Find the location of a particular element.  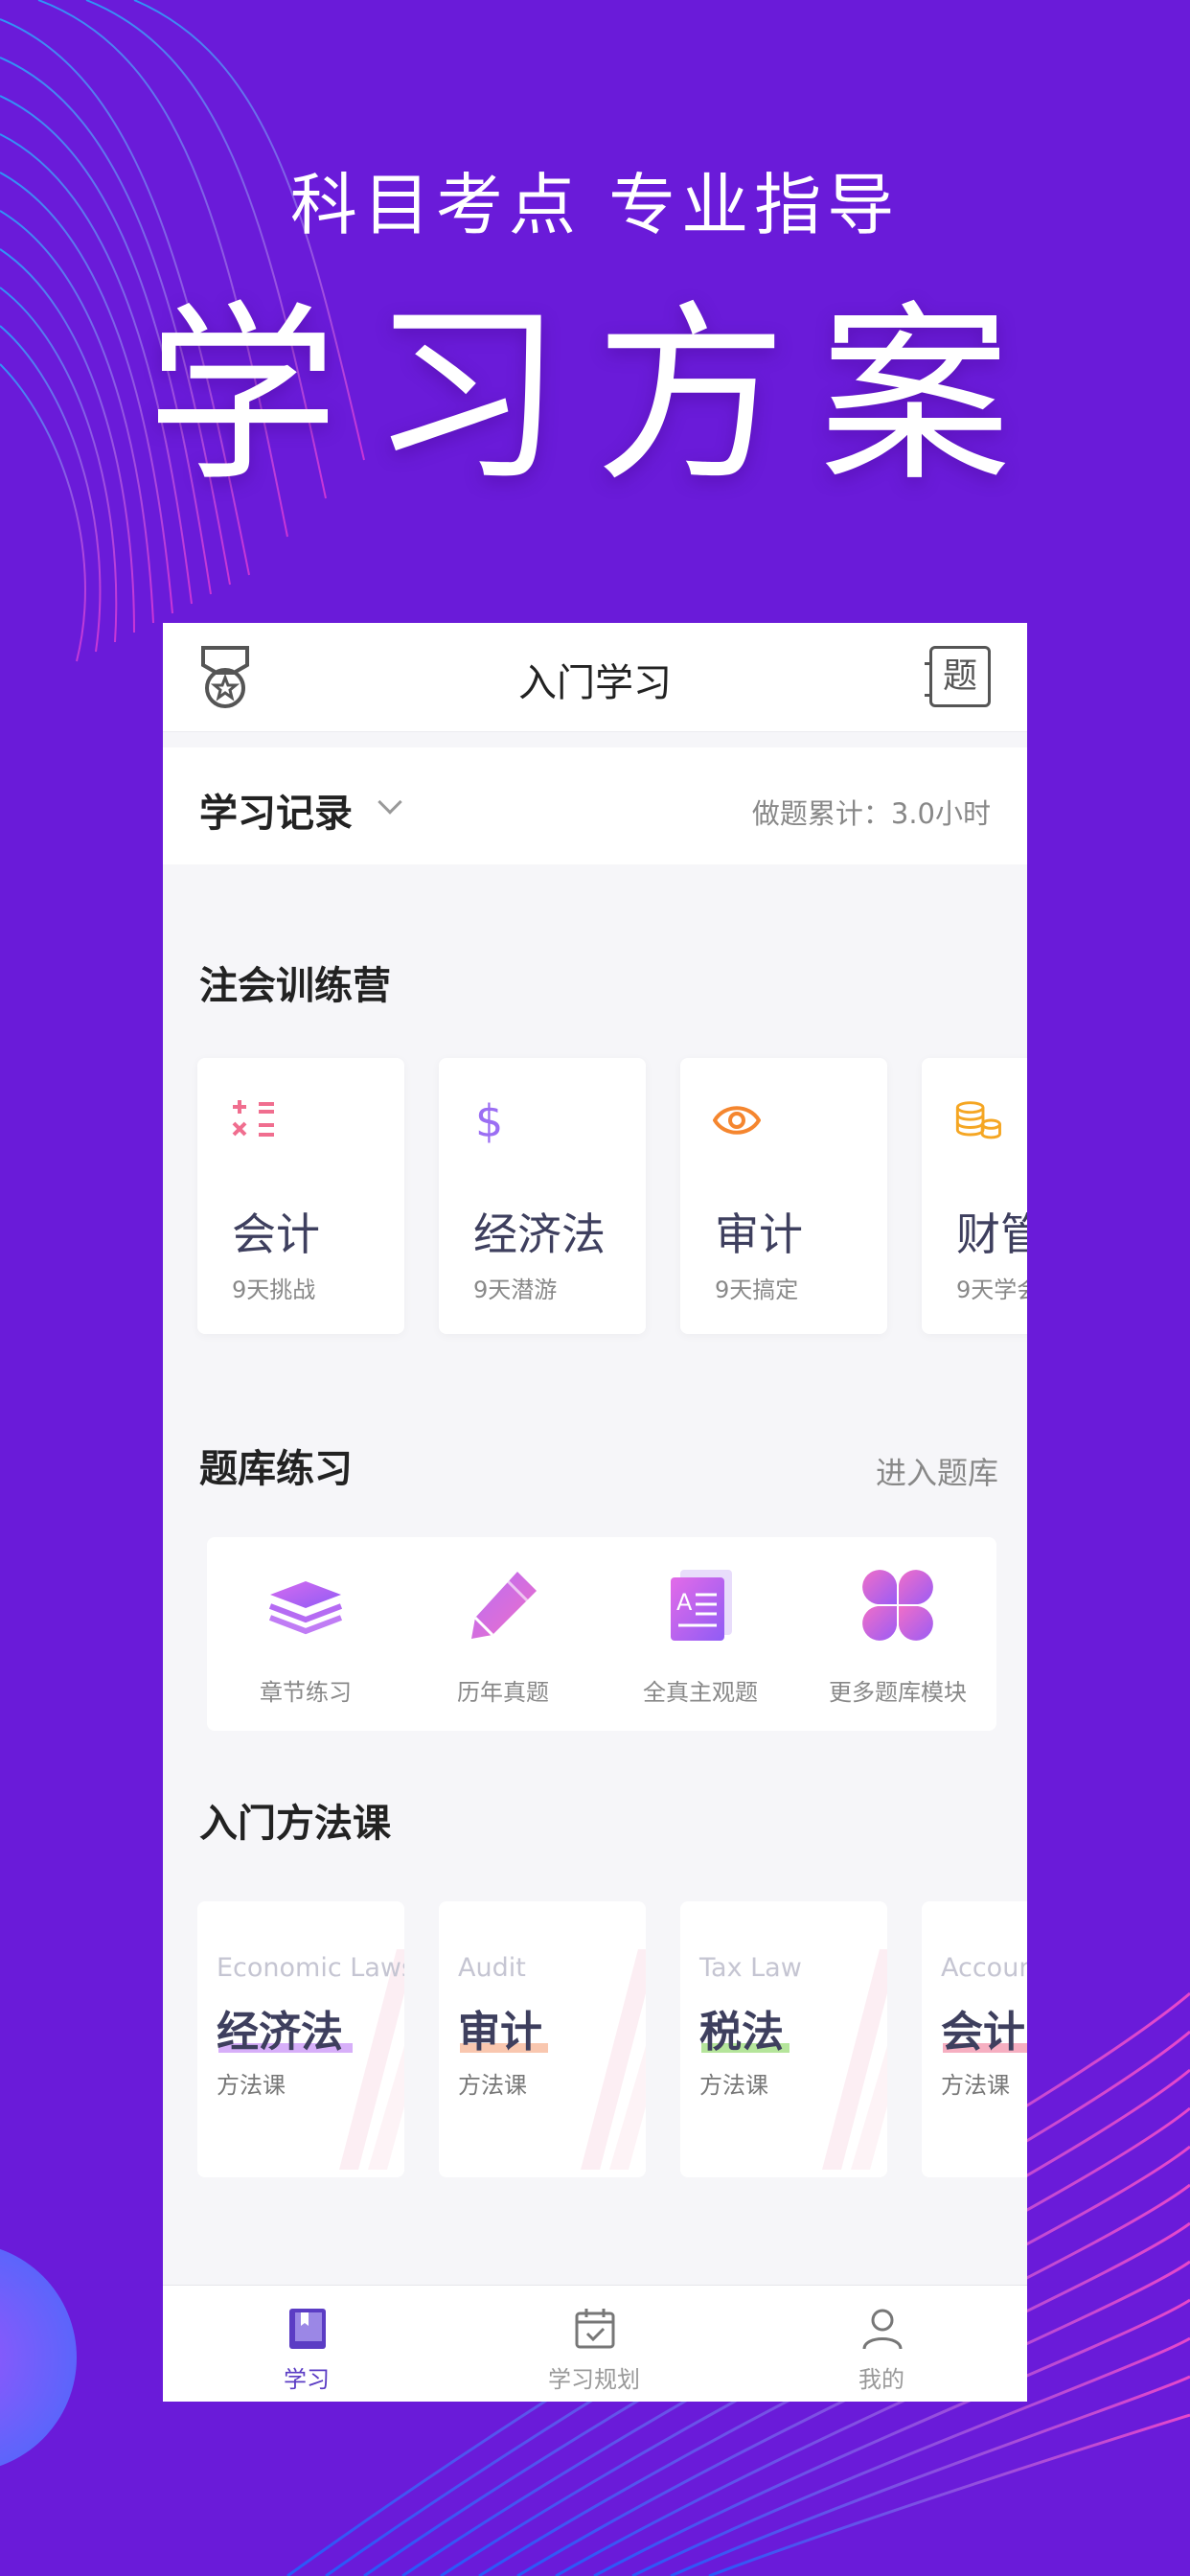

tab-profile: 我的 is located at coordinates (882, 2344).